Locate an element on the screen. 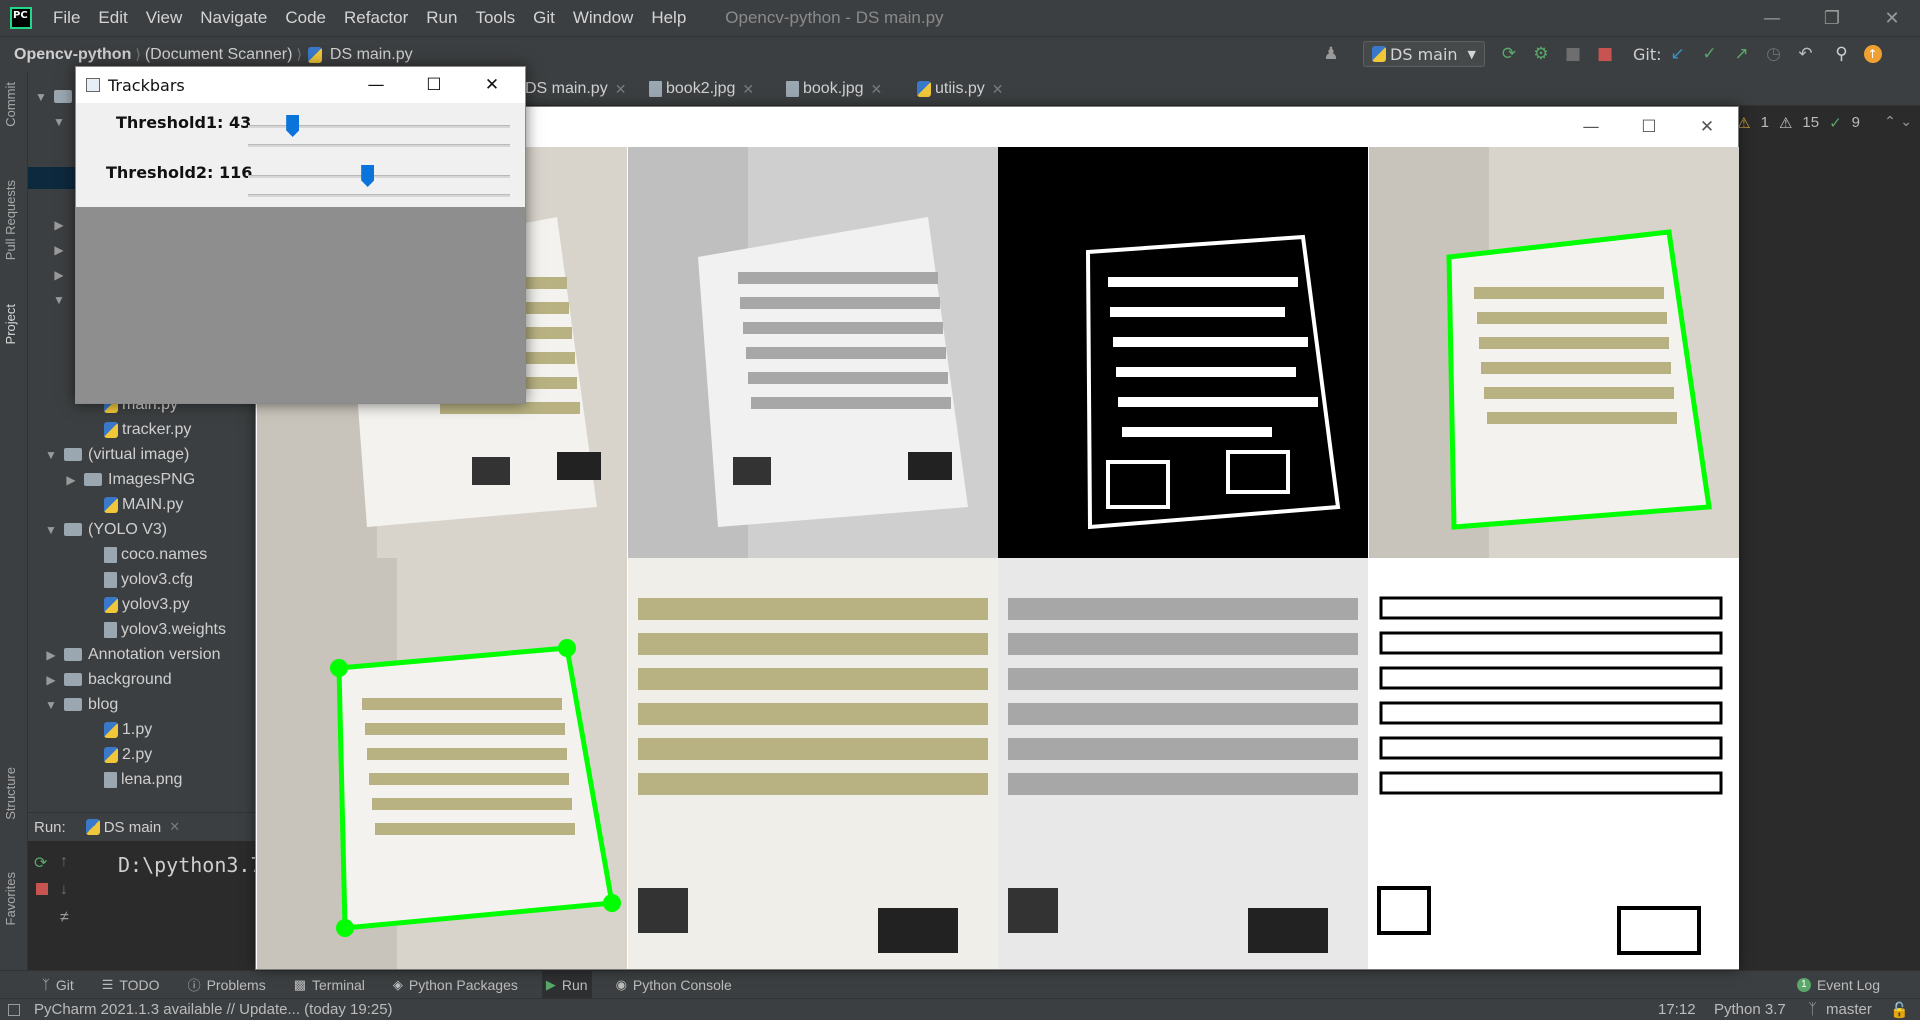 This screenshot has height=1020, width=1920. toggle-tool-windows-icon is located at coordinates (14, 1009).